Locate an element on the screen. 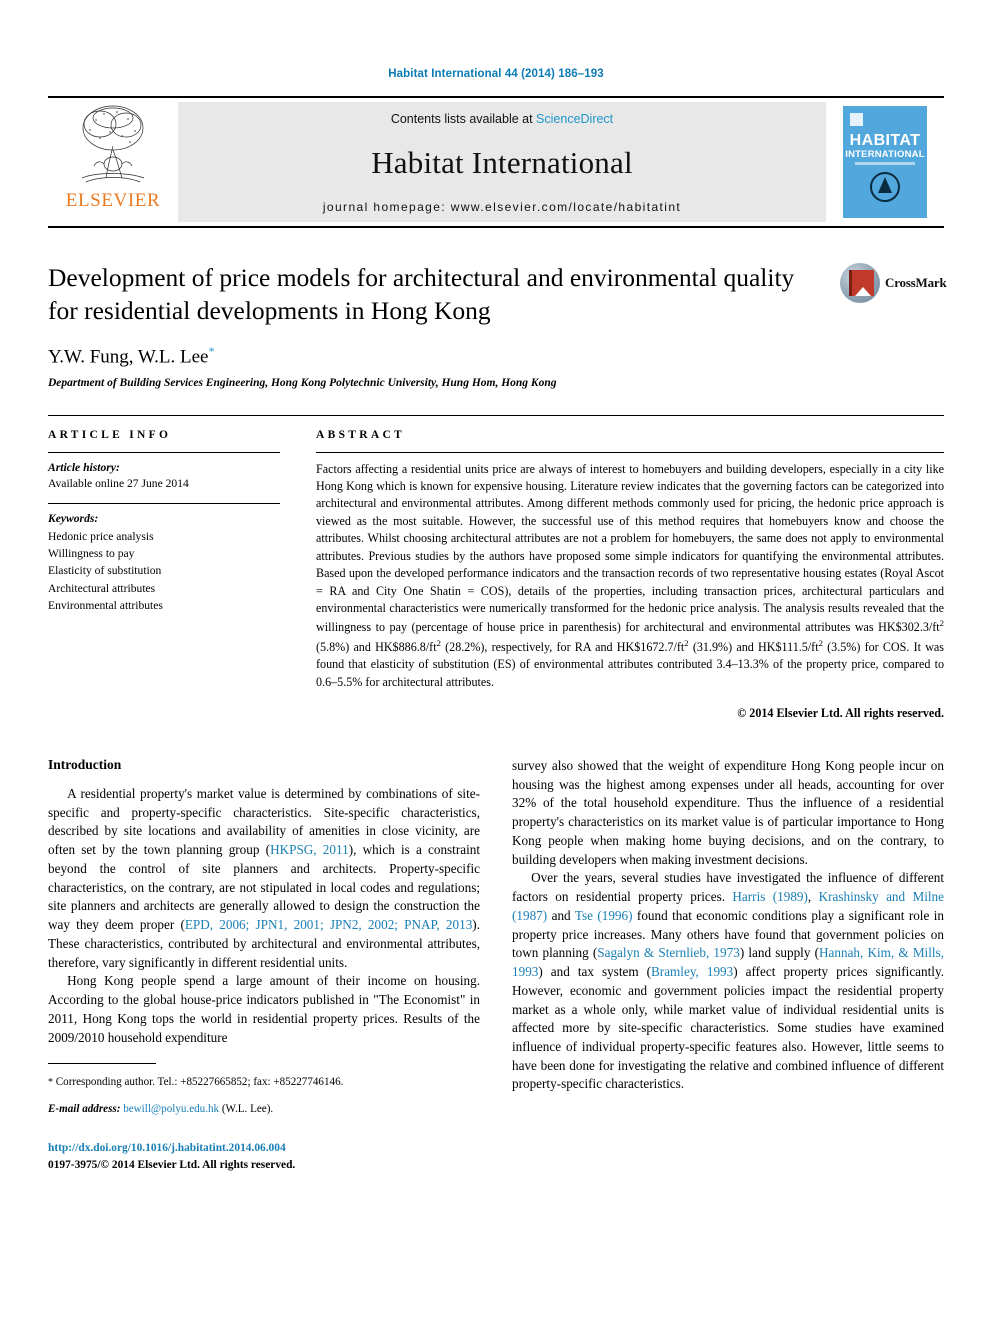 Image resolution: width=992 pixels, height=1323 pixels. email-label: E-mail address: is located at coordinates (84, 1109).